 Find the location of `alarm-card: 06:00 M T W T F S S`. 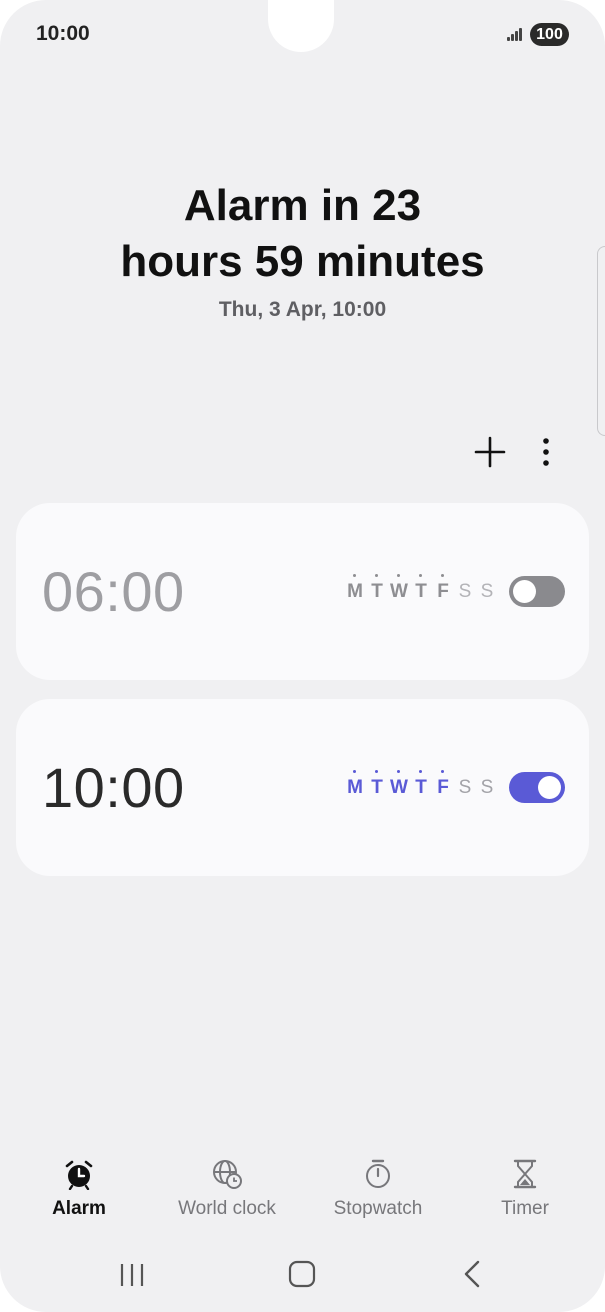

alarm-card: 06:00 M T W T F S S is located at coordinates (302, 591).